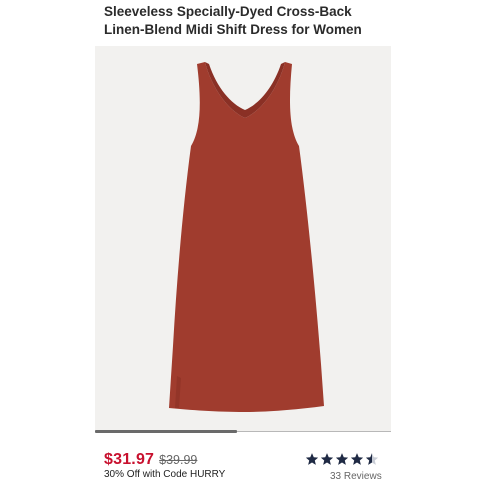 The width and height of the screenshot is (487, 487). Describe the element at coordinates (228, 11) in the screenshot. I see `product-title-line-1: Sleeveless Specially-Dyed Cross-Back` at that location.